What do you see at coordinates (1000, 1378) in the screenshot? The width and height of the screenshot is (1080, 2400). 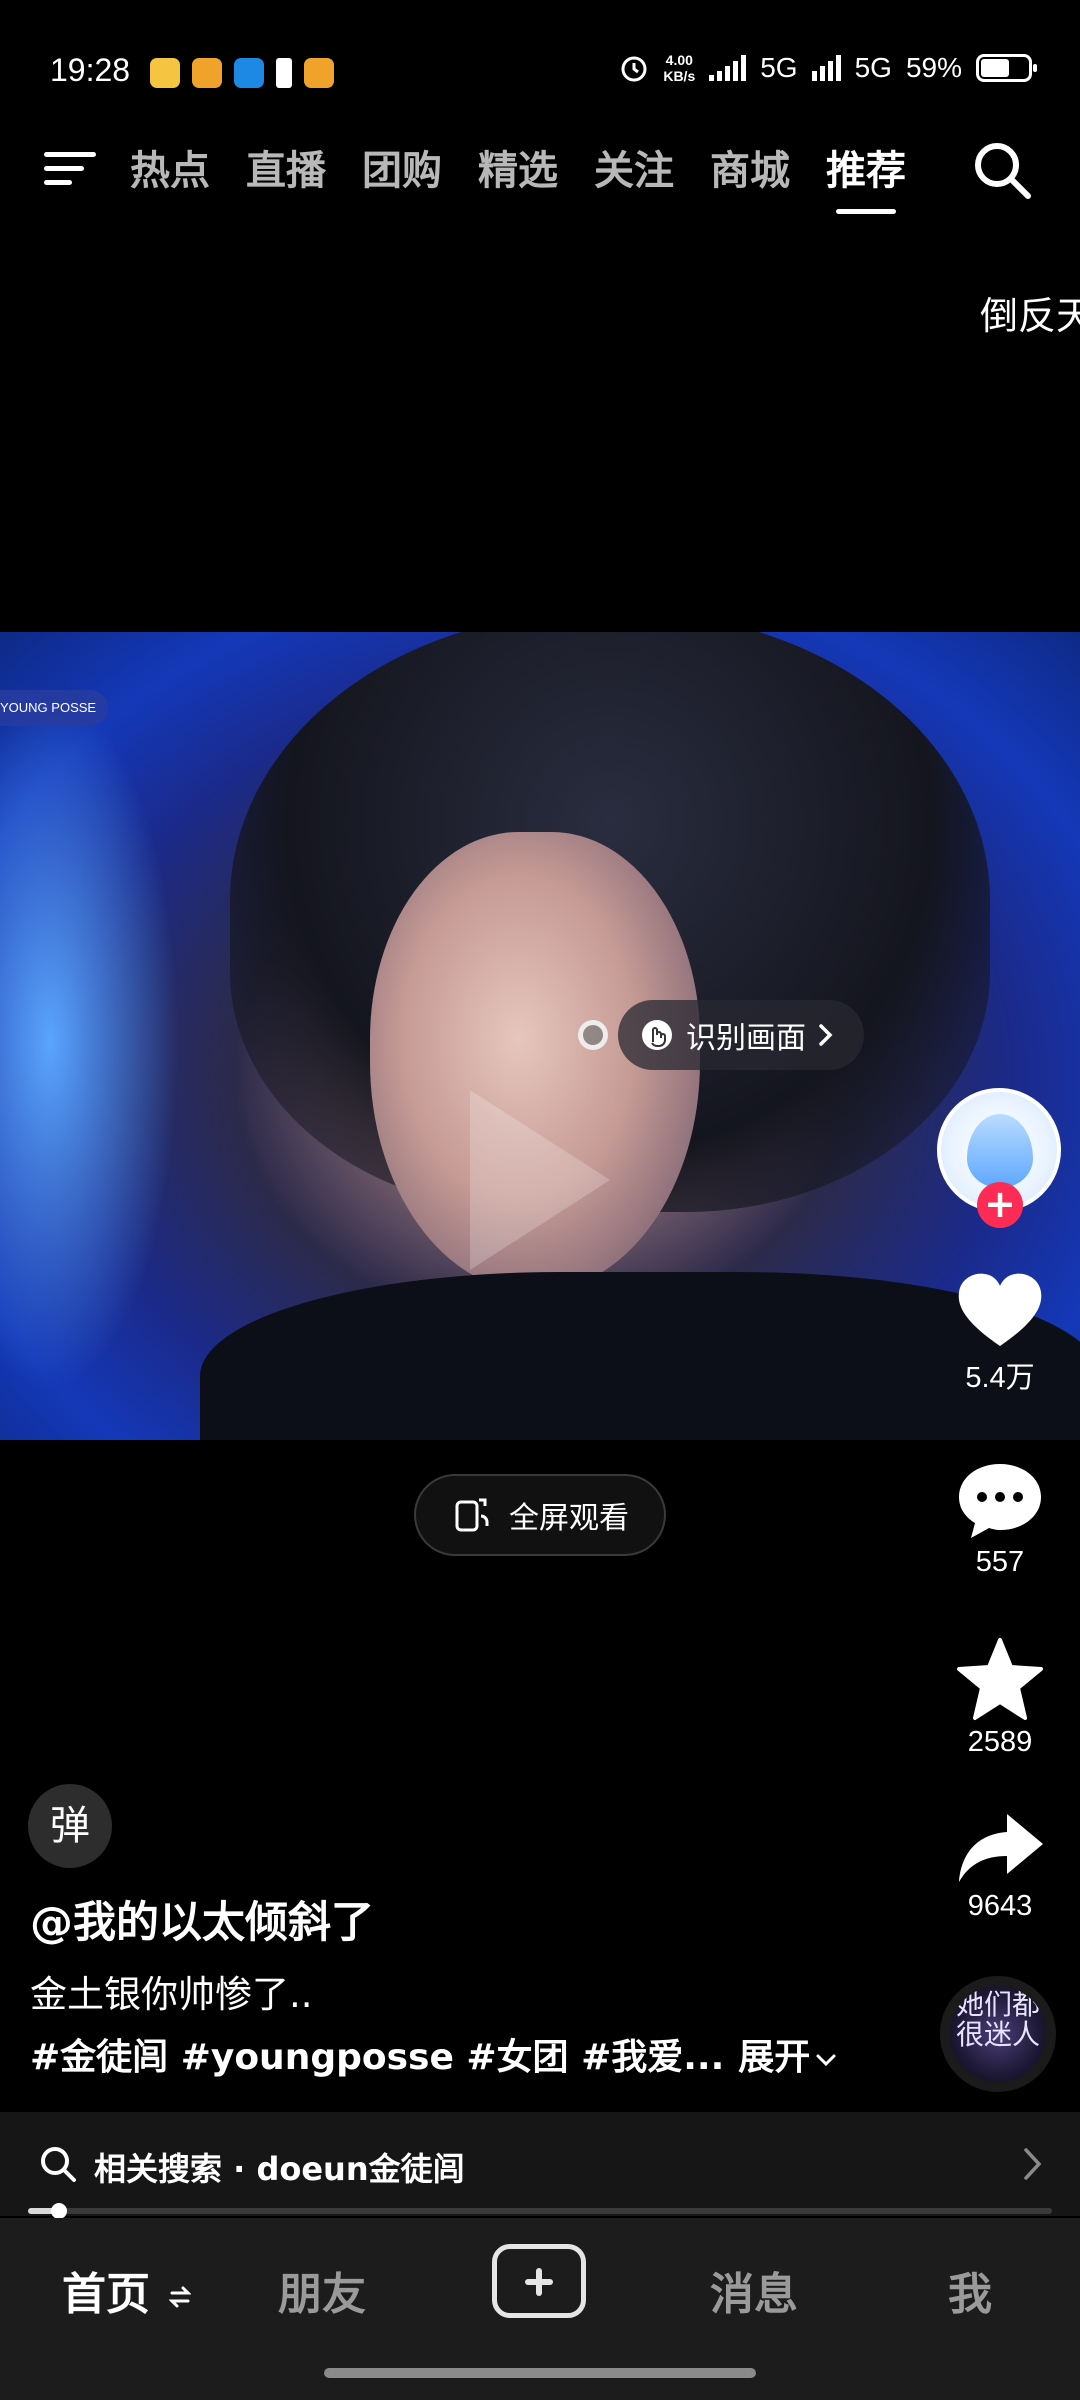 I see `like-count: 5.4万` at bounding box center [1000, 1378].